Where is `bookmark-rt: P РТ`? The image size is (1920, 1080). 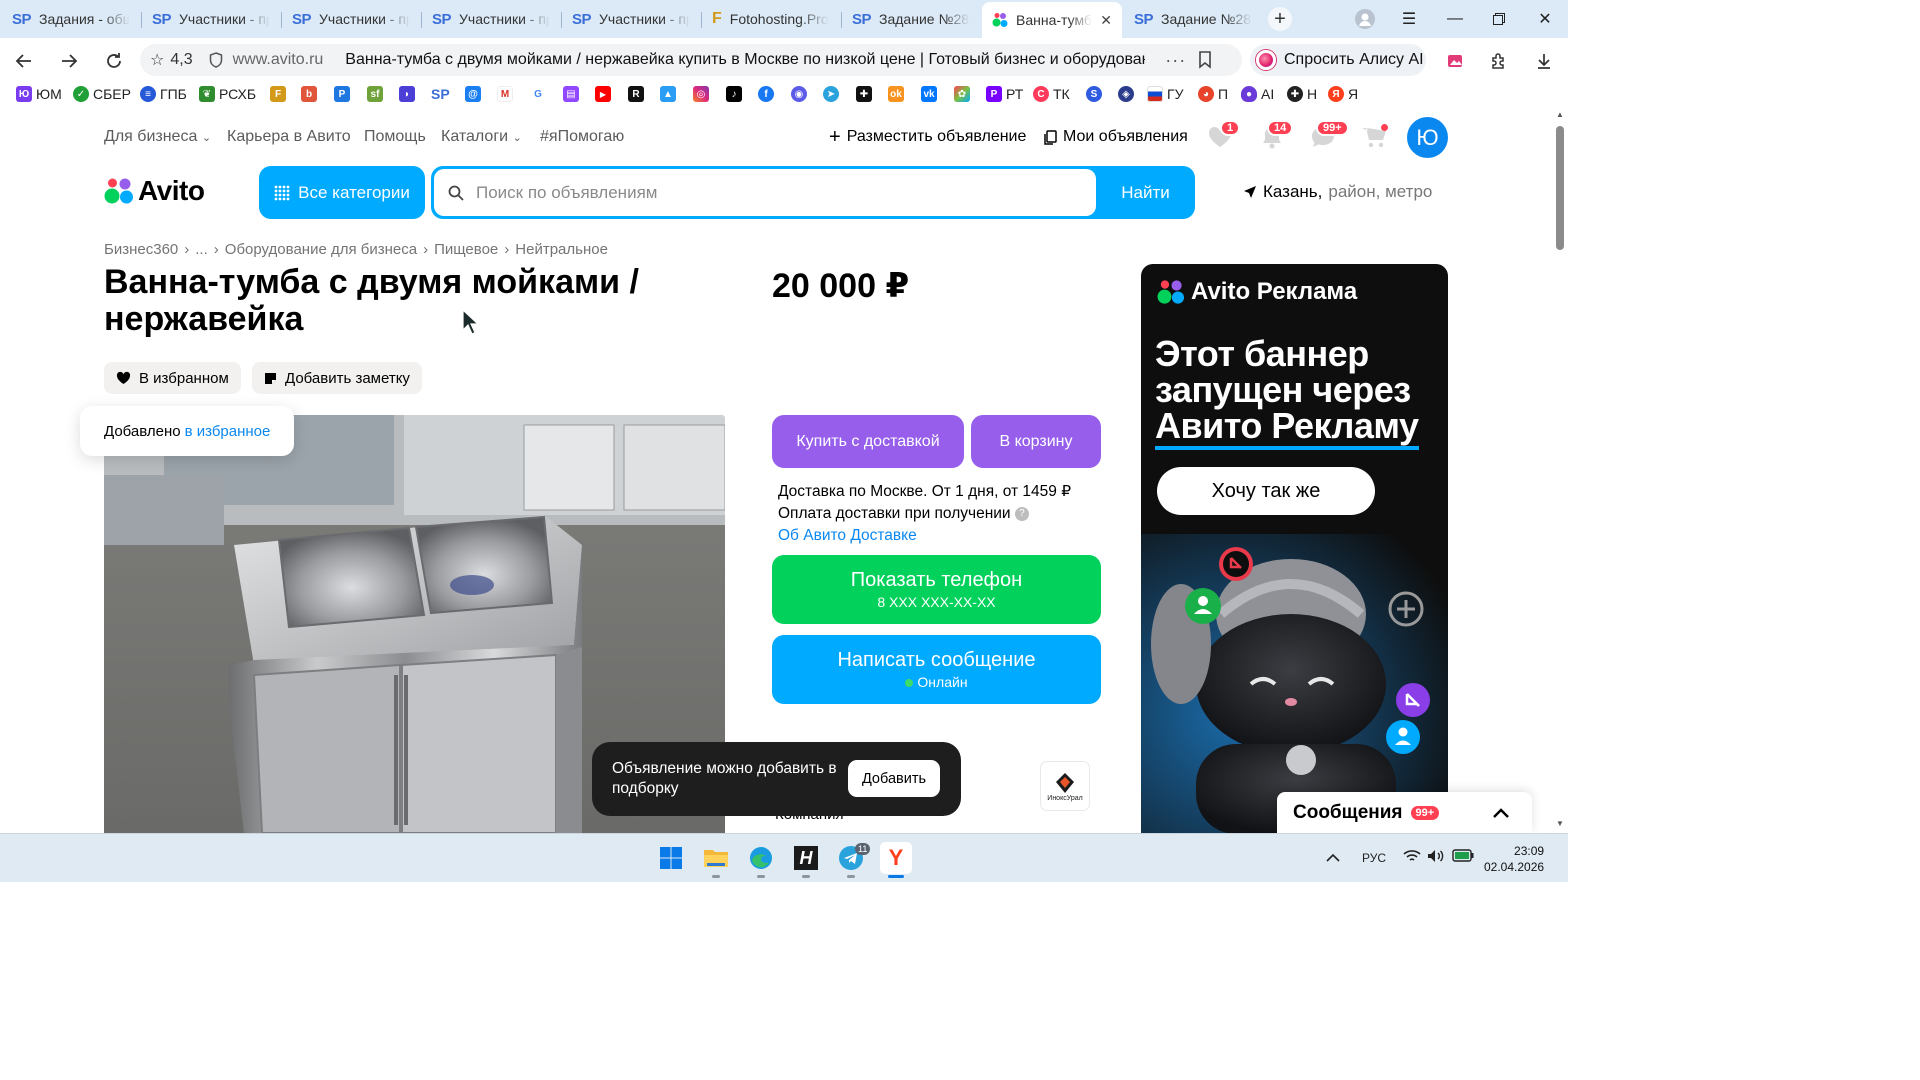
bookmark-rt: P РТ is located at coordinates (1004, 94).